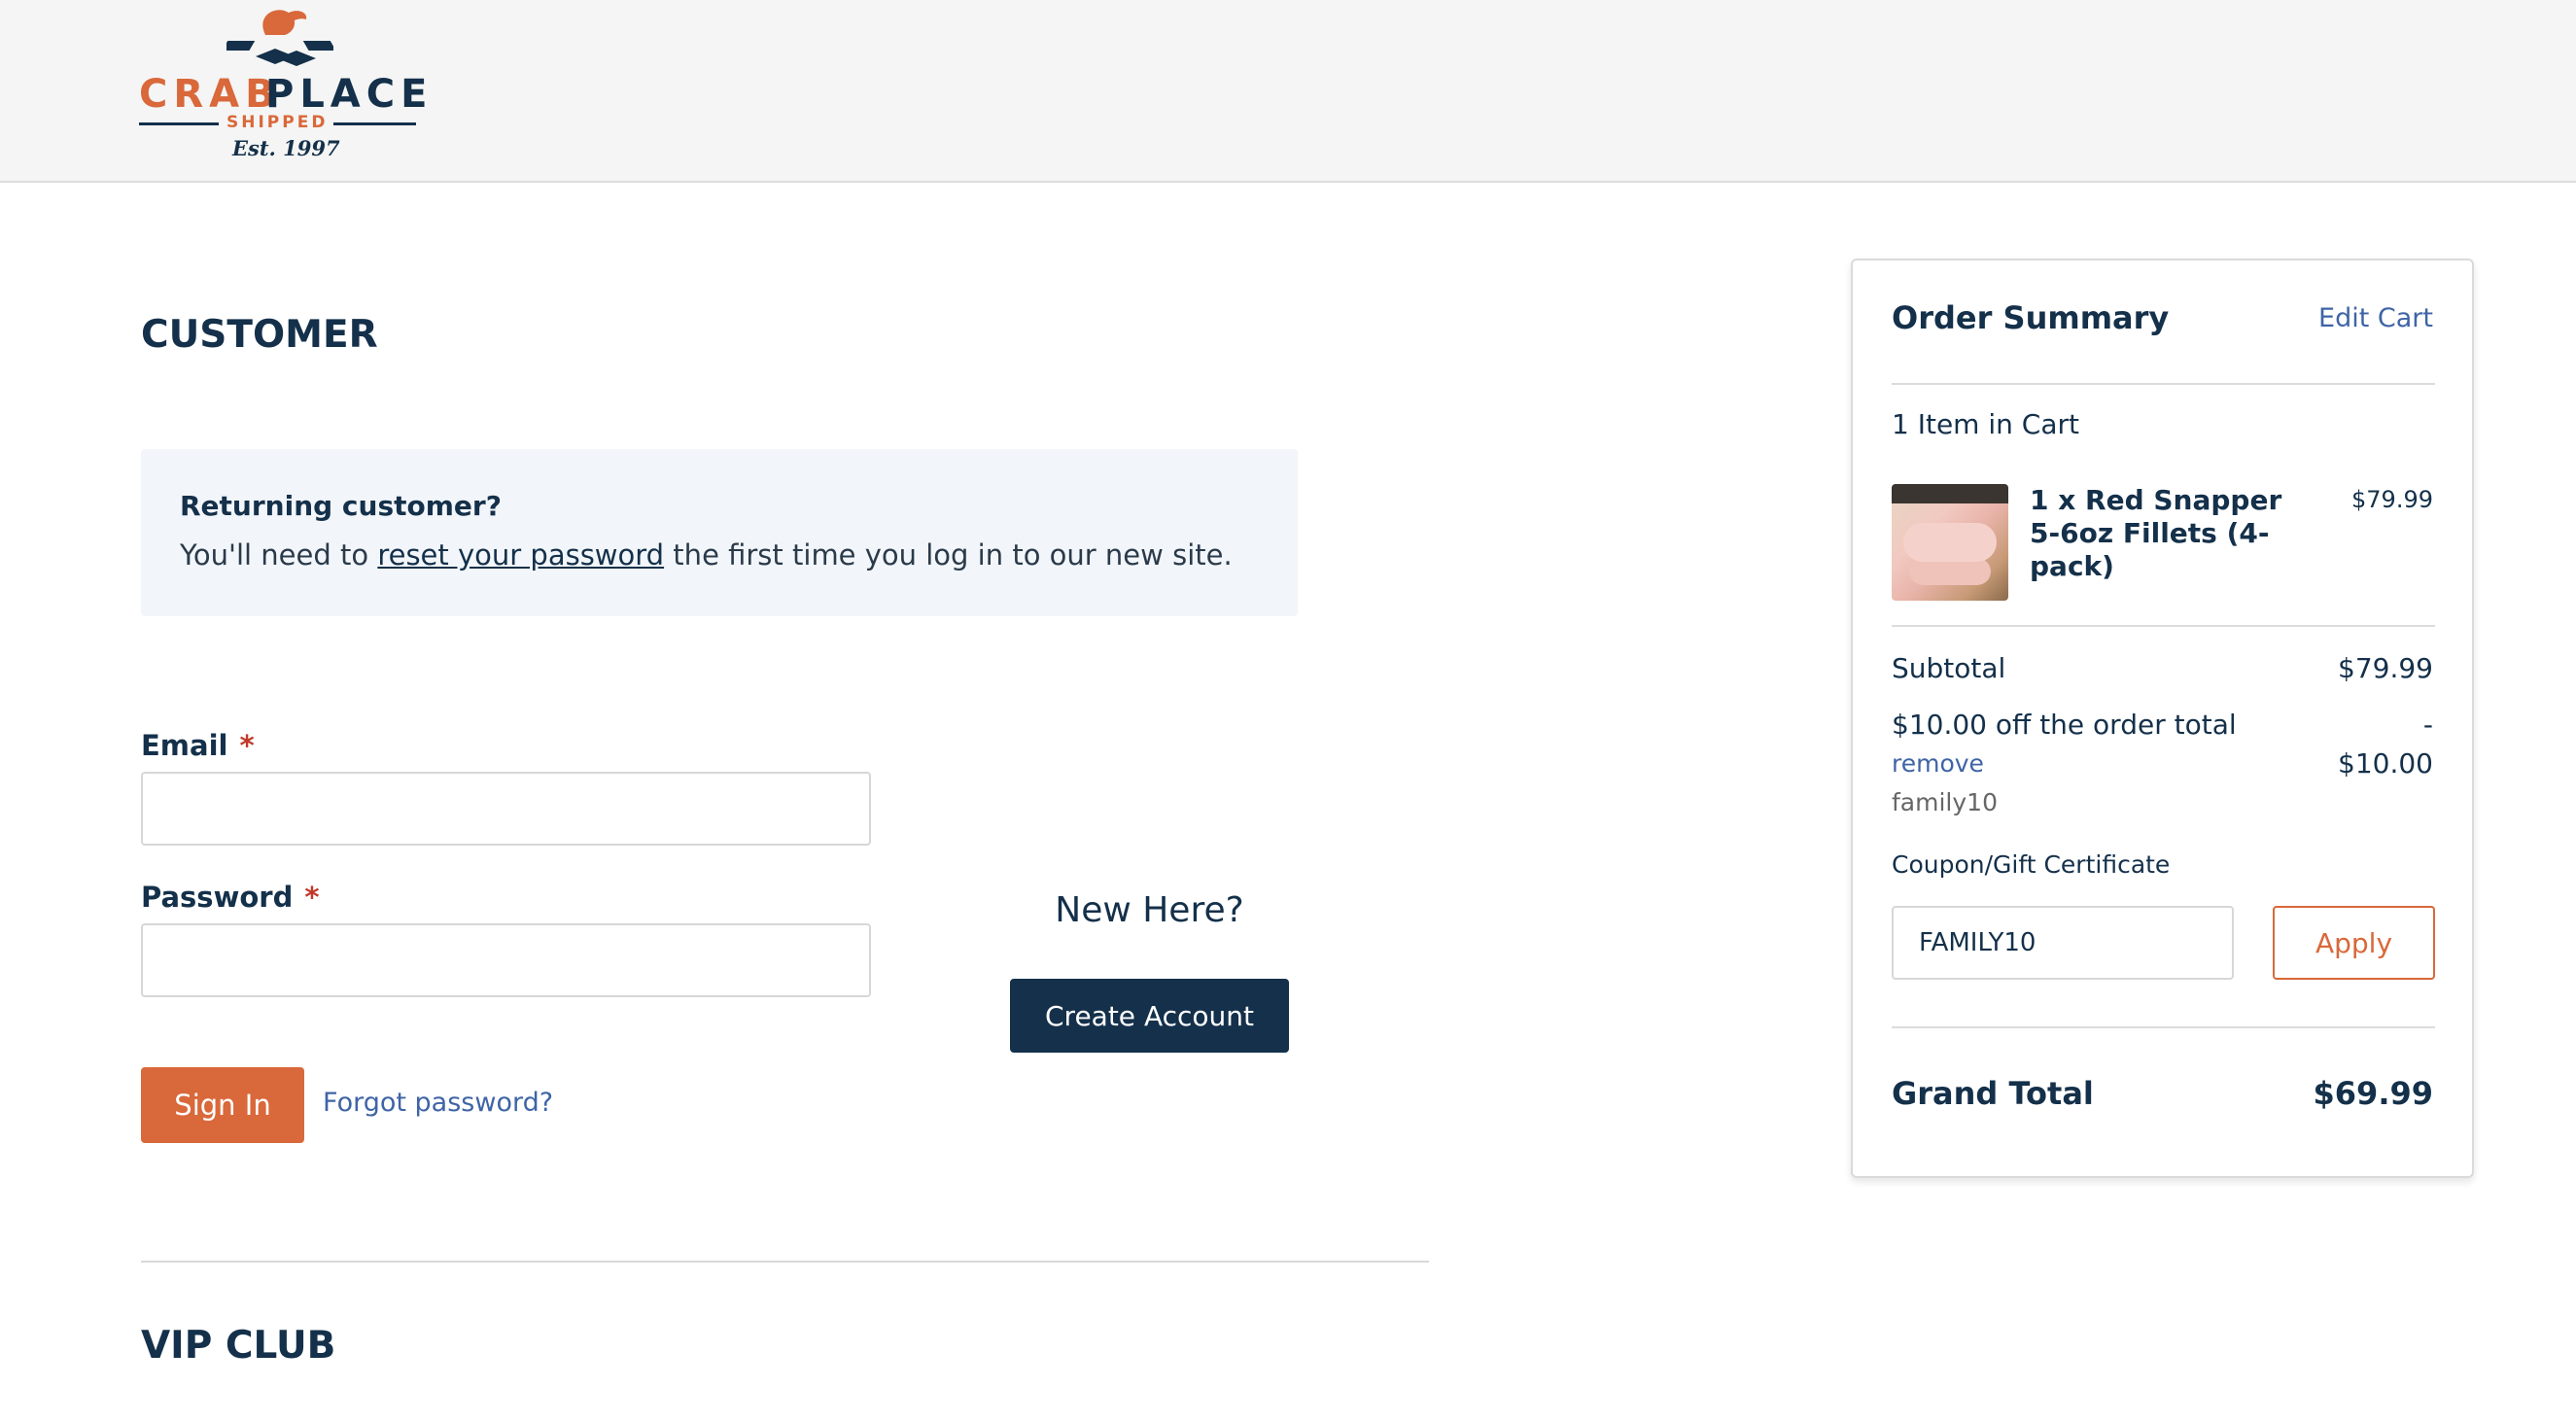 The height and width of the screenshot is (1421, 2576). What do you see at coordinates (341, 506) in the screenshot?
I see `notice-title: Returning customer?` at bounding box center [341, 506].